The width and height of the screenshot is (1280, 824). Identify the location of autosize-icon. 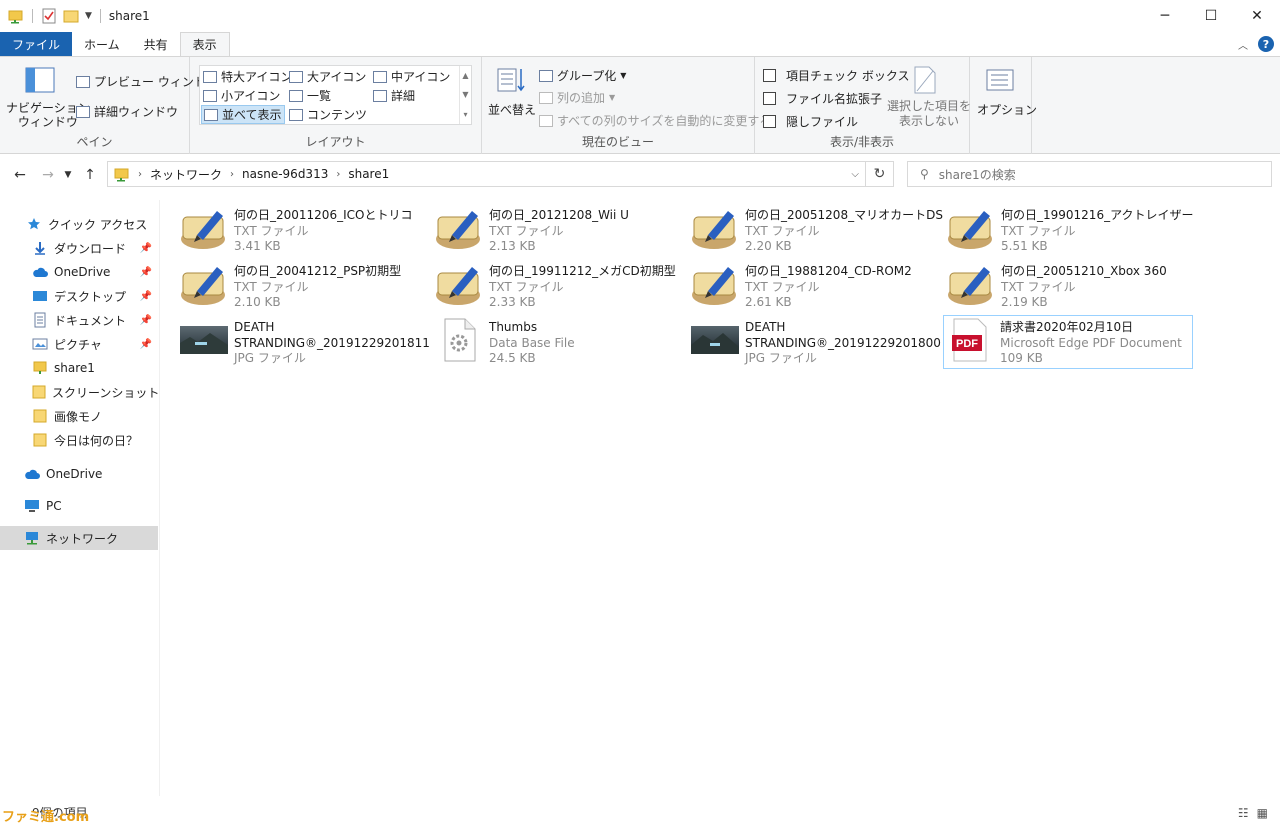
(546, 120).